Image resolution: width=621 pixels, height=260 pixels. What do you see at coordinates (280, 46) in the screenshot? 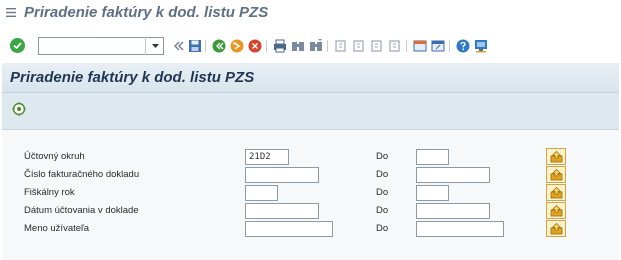
I see `print-icon` at bounding box center [280, 46].